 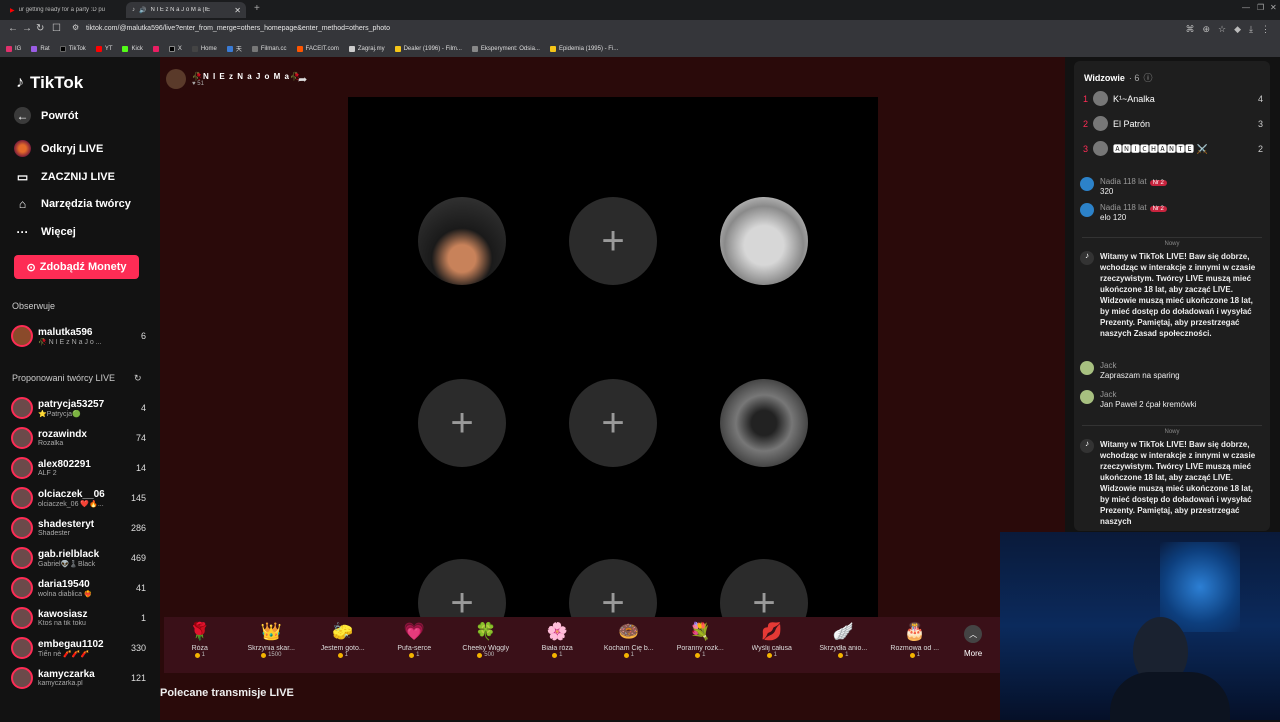 I want to click on faceit-icon, so click(x=299, y=48).